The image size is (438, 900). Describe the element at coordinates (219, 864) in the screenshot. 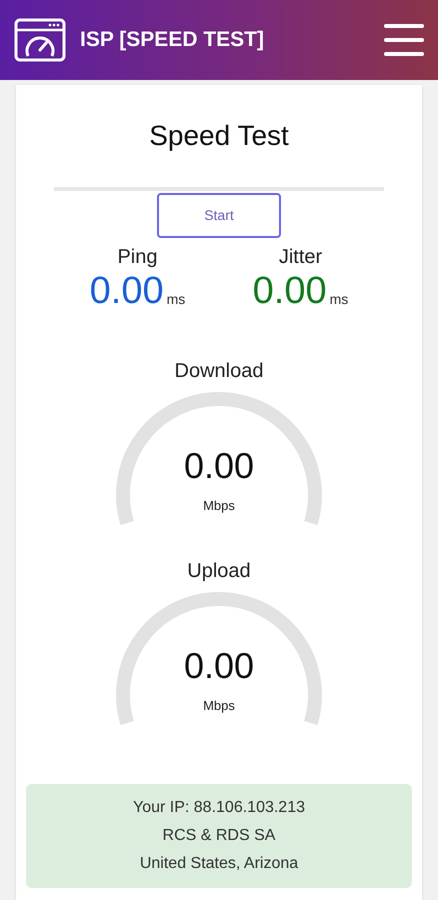

I see `info-line: United States, Arizona` at that location.